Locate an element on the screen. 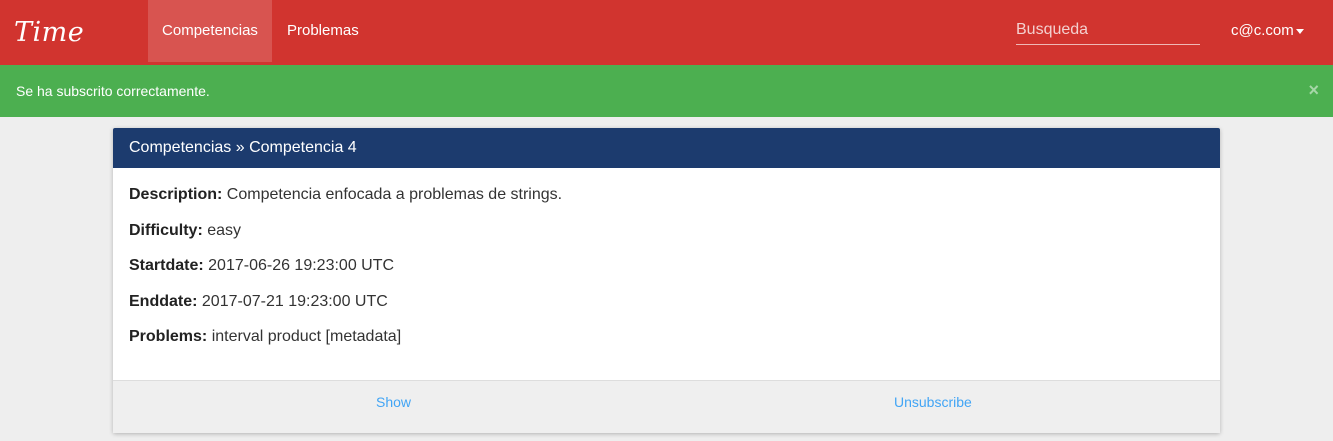  search-input is located at coordinates (1108, 30).